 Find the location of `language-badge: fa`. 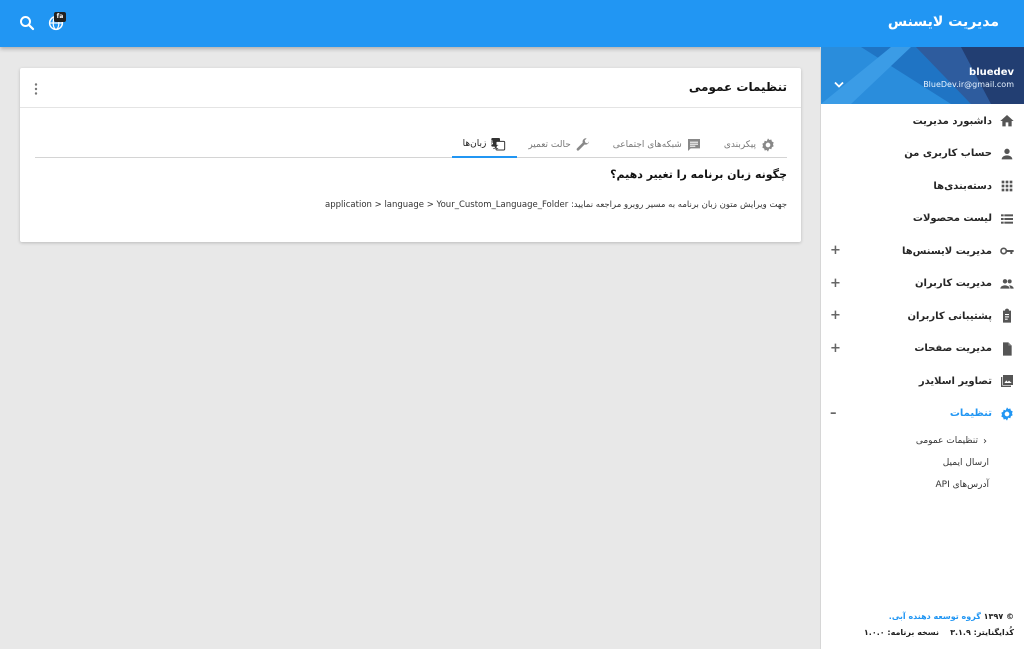

language-badge: fa is located at coordinates (60, 17).